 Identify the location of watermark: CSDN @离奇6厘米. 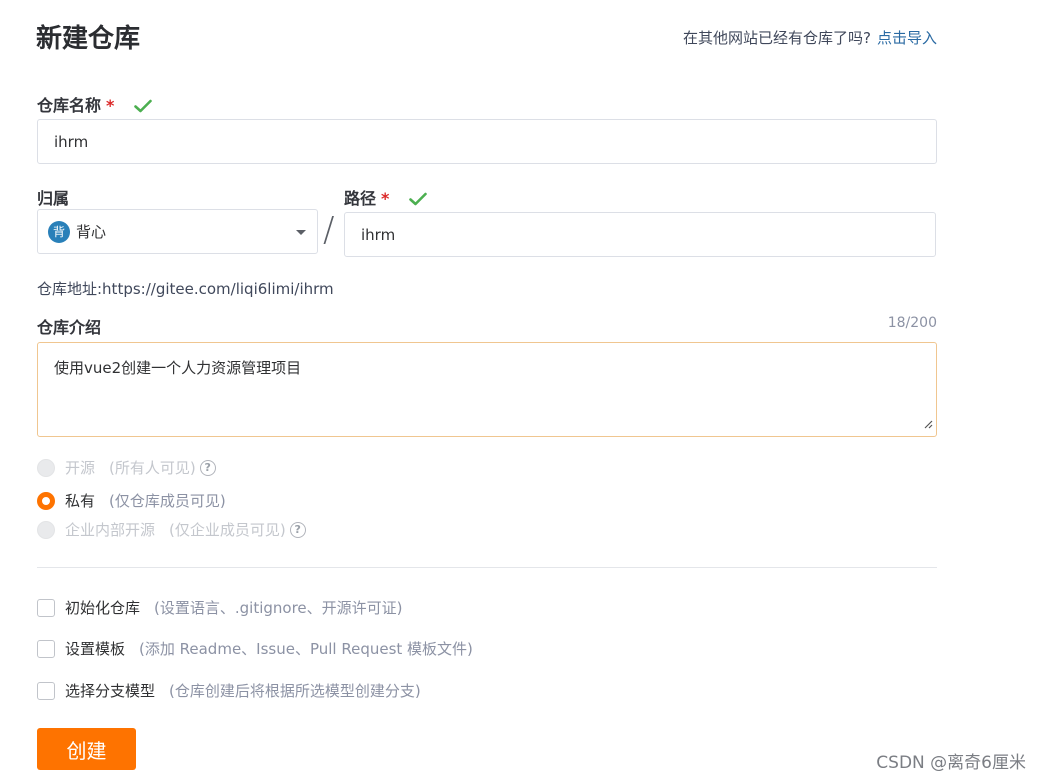
(951, 763).